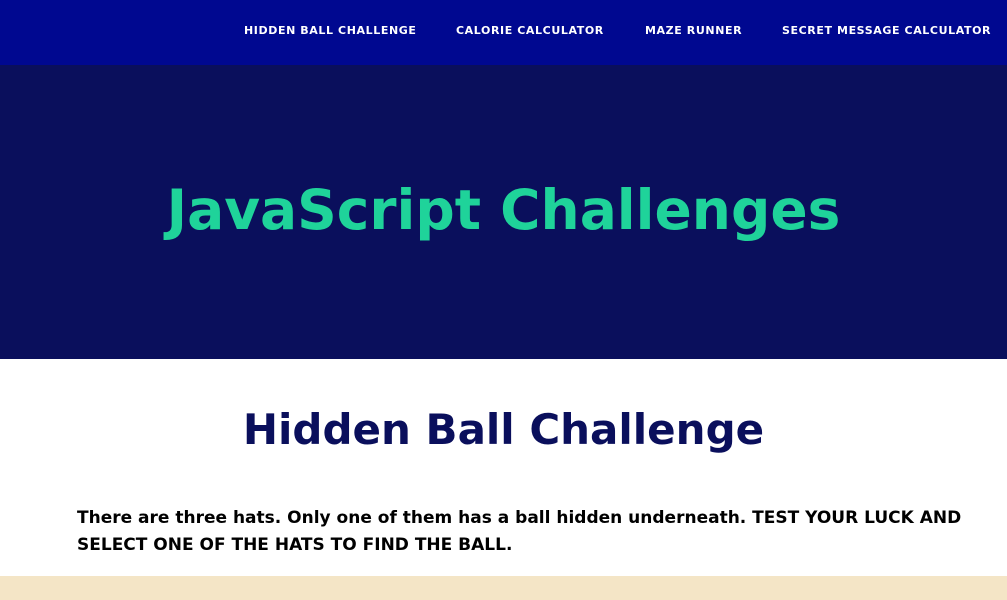 The height and width of the screenshot is (600, 1007). Describe the element at coordinates (693, 30) in the screenshot. I see `nav-link-maze-runner: MAZE RUNNER` at that location.